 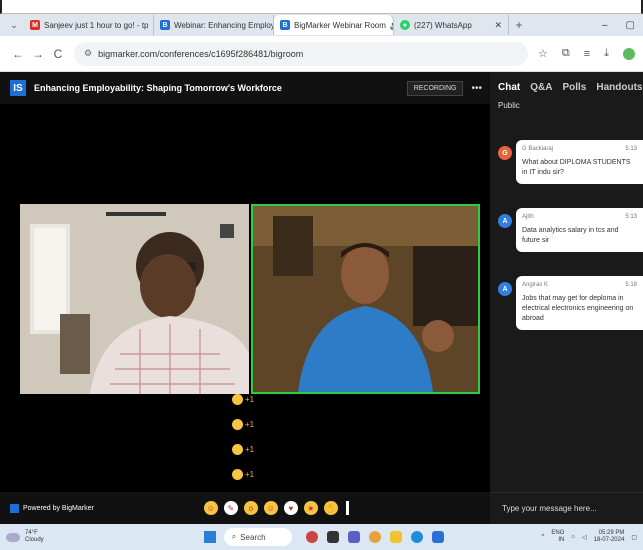 What do you see at coordinates (437, 537) in the screenshot?
I see `store-icon` at bounding box center [437, 537].